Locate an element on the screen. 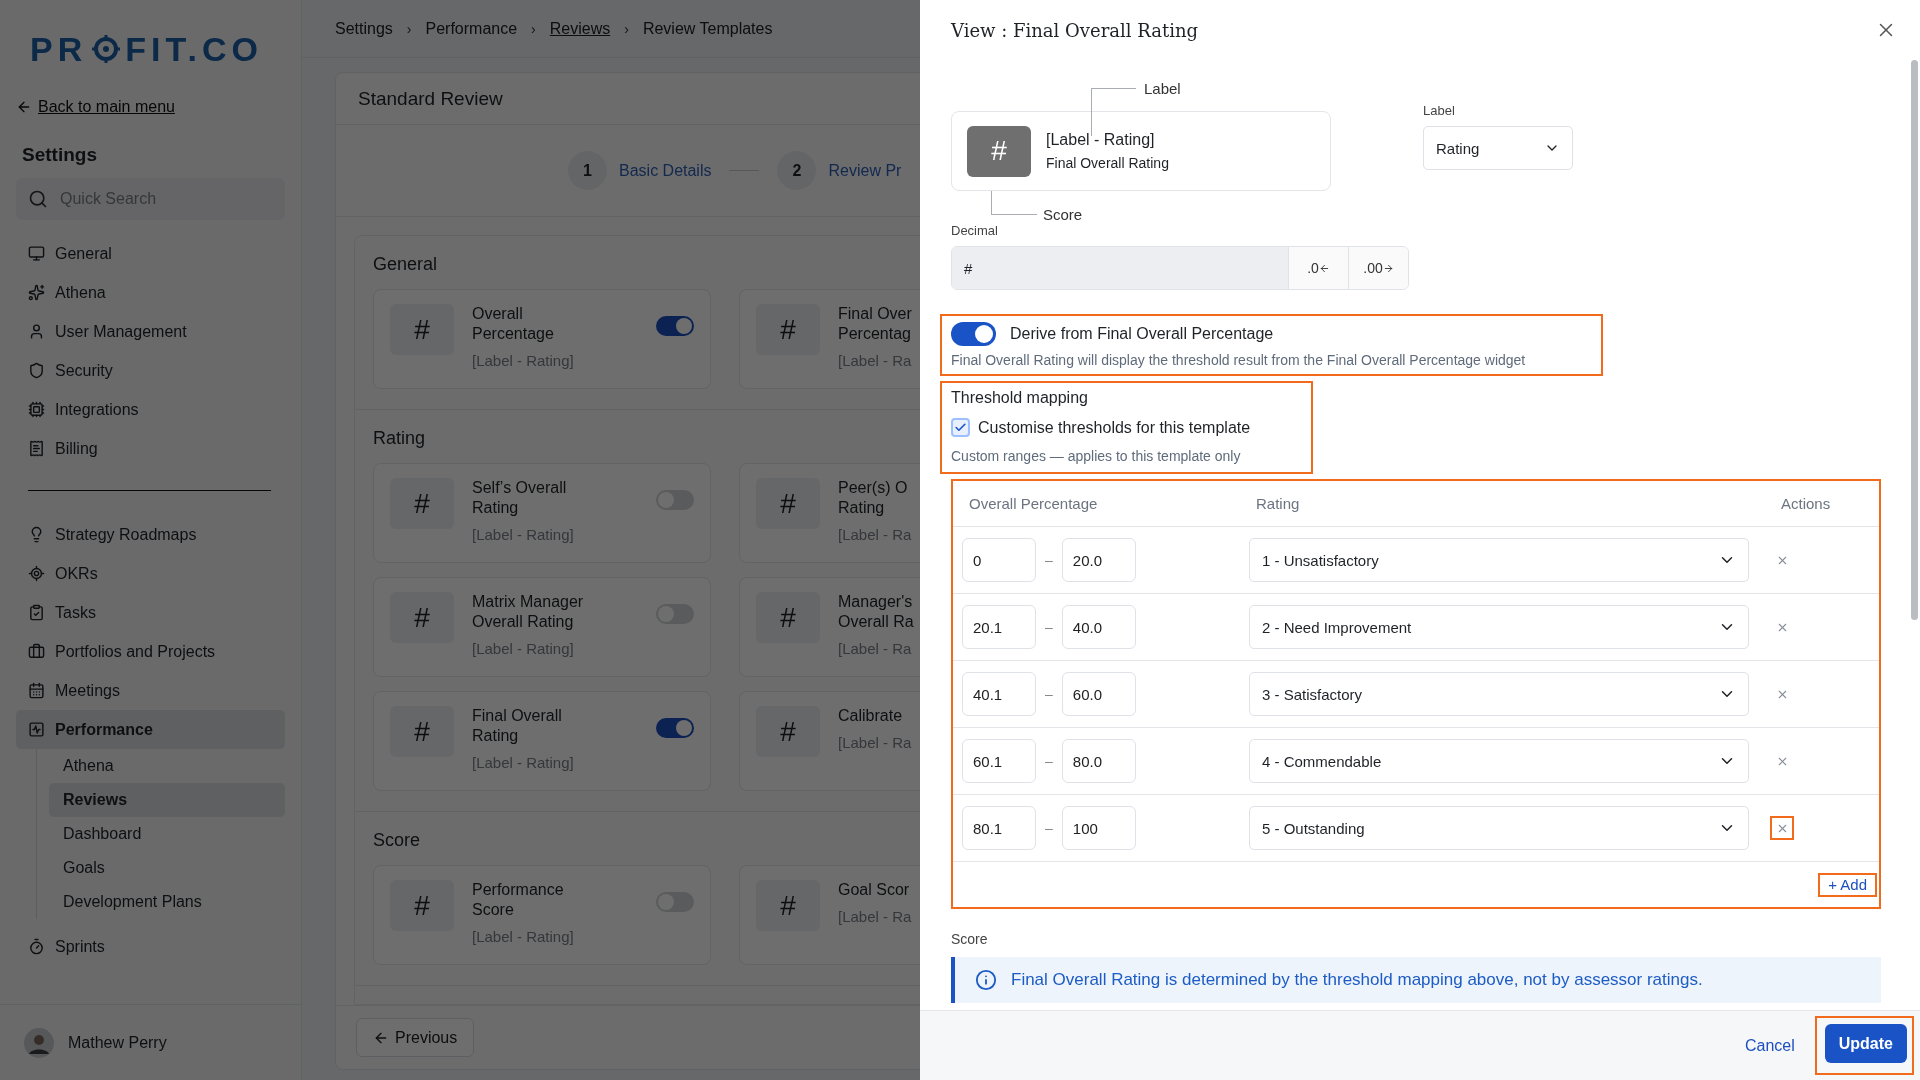  nav-item: Strategy Roadmaps is located at coordinates (150, 534).